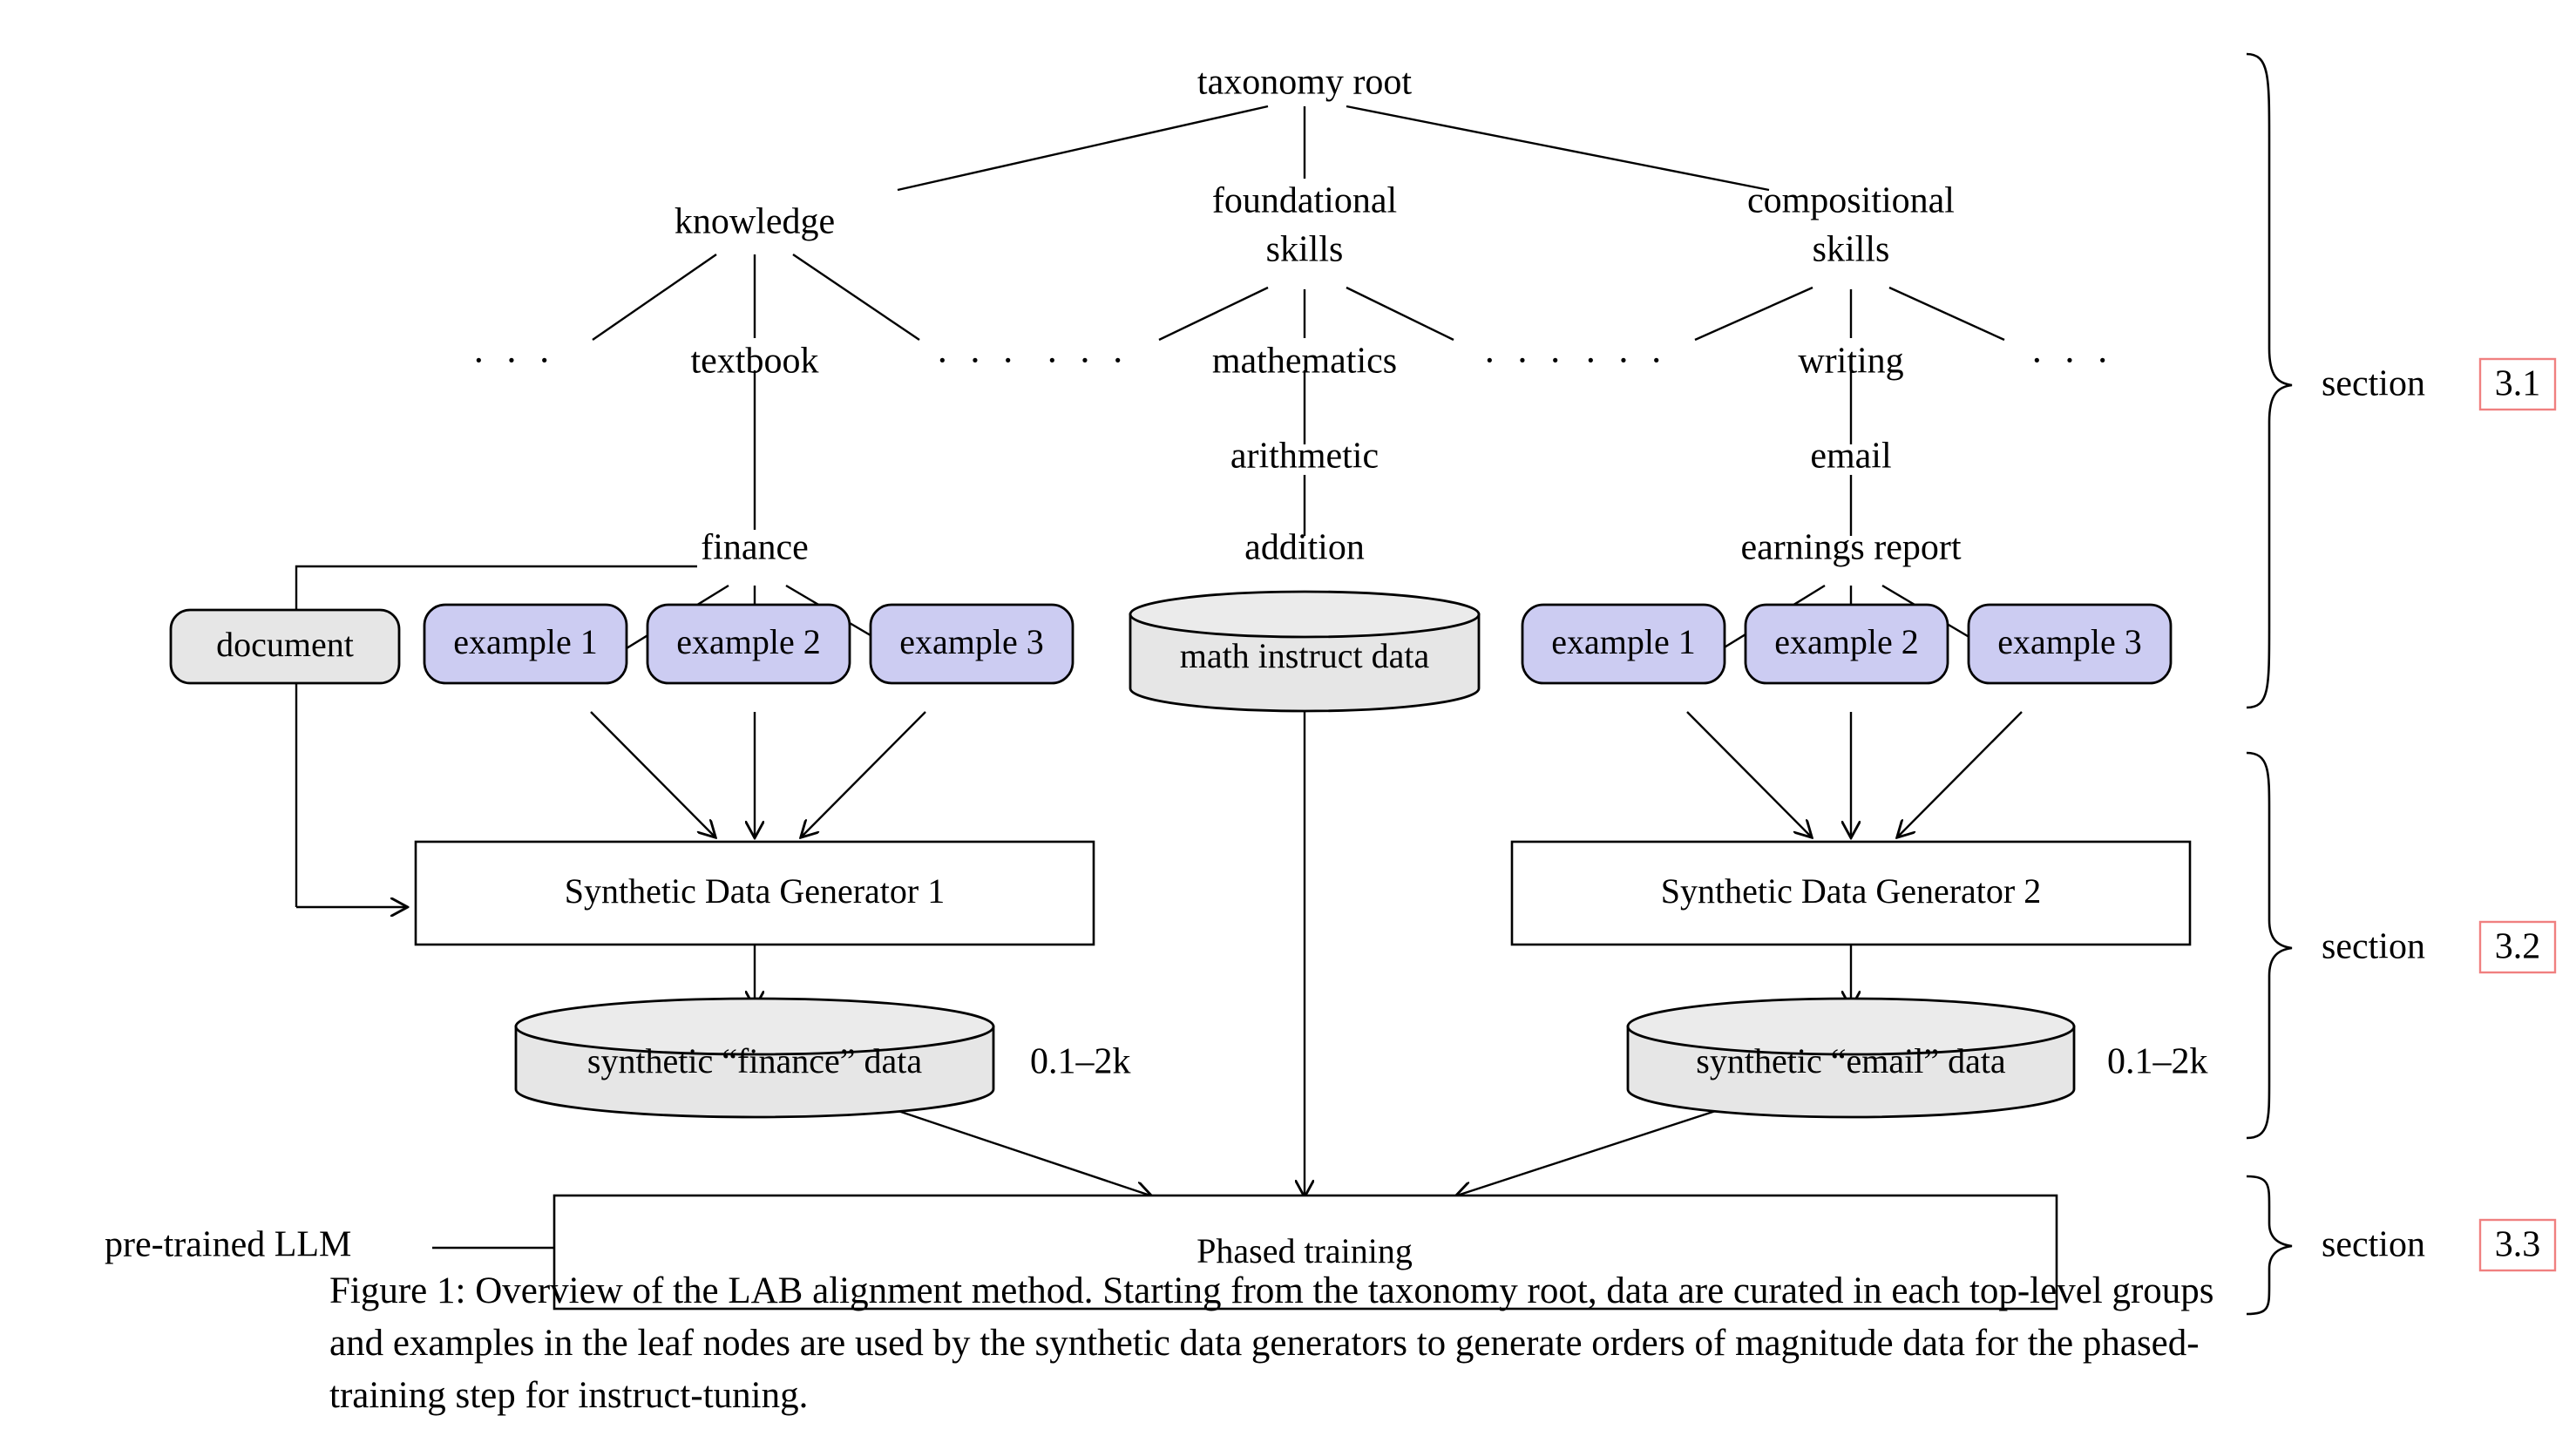 The image size is (2576, 1436). What do you see at coordinates (755, 222) in the screenshot?
I see `node-knowledge: knowledge` at bounding box center [755, 222].